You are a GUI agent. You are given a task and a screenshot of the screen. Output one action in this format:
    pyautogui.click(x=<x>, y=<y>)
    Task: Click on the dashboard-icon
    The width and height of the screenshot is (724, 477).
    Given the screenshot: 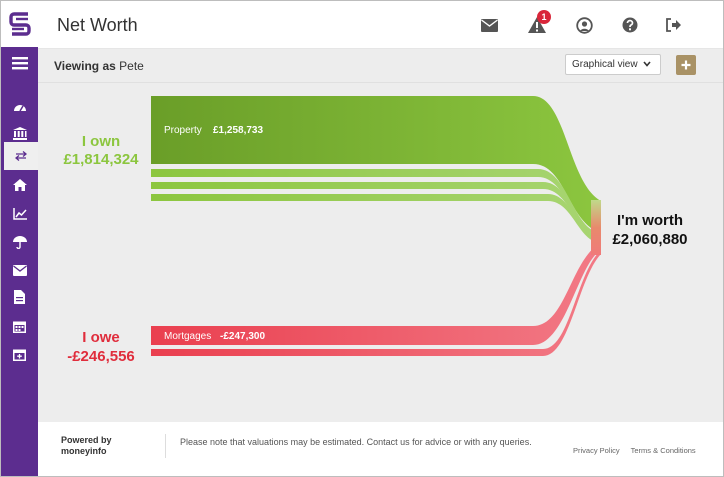 What is the action you would take?
    pyautogui.click(x=19, y=108)
    